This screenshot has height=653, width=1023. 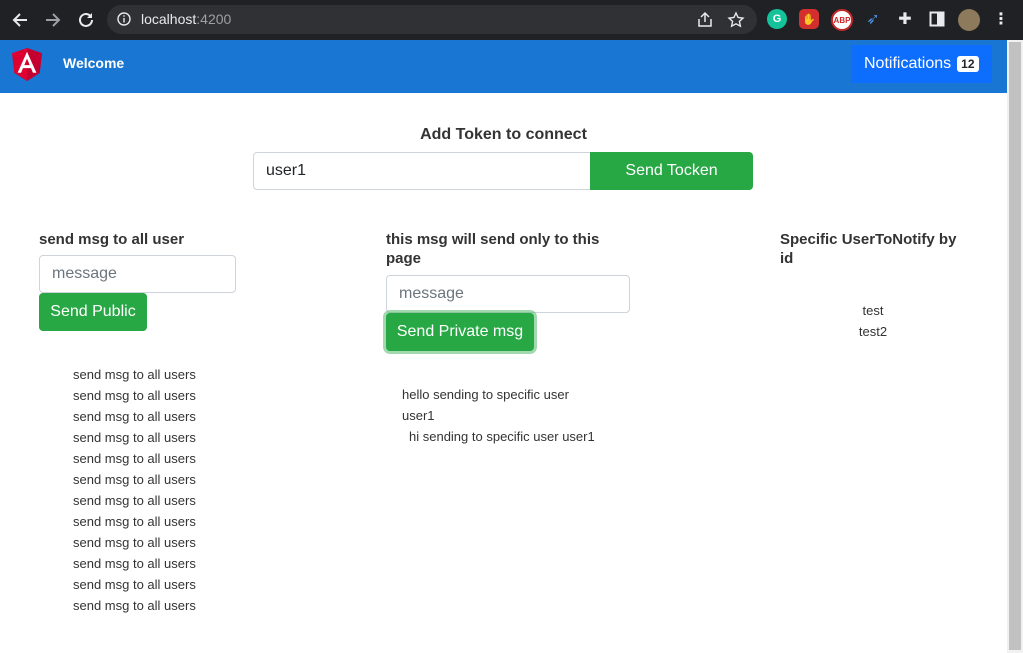 I want to click on sidepanel-icon, so click(x=937, y=19).